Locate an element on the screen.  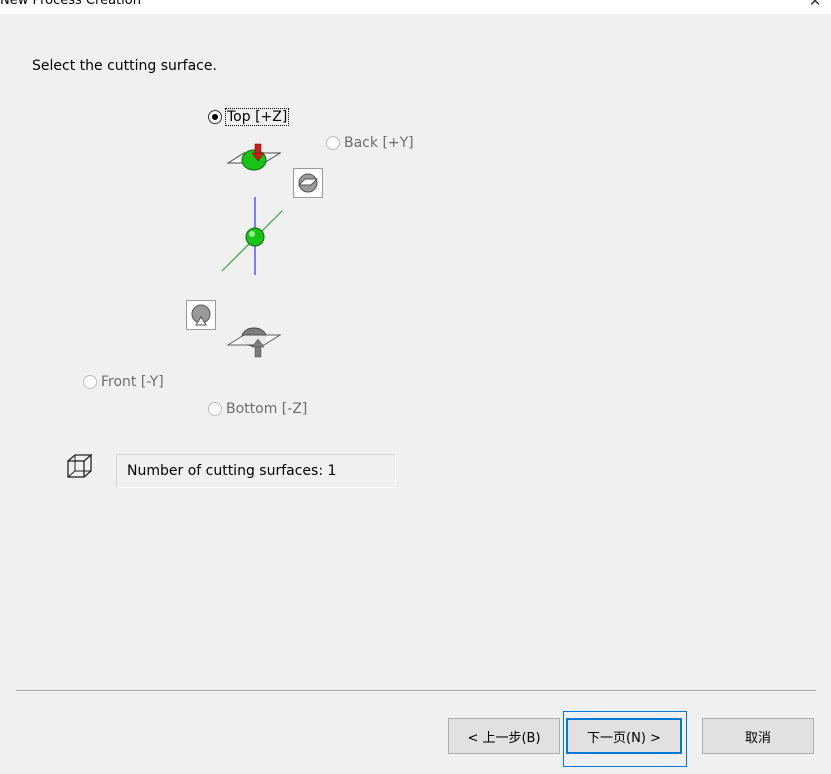
front-surface-icon is located at coordinates (201, 315).